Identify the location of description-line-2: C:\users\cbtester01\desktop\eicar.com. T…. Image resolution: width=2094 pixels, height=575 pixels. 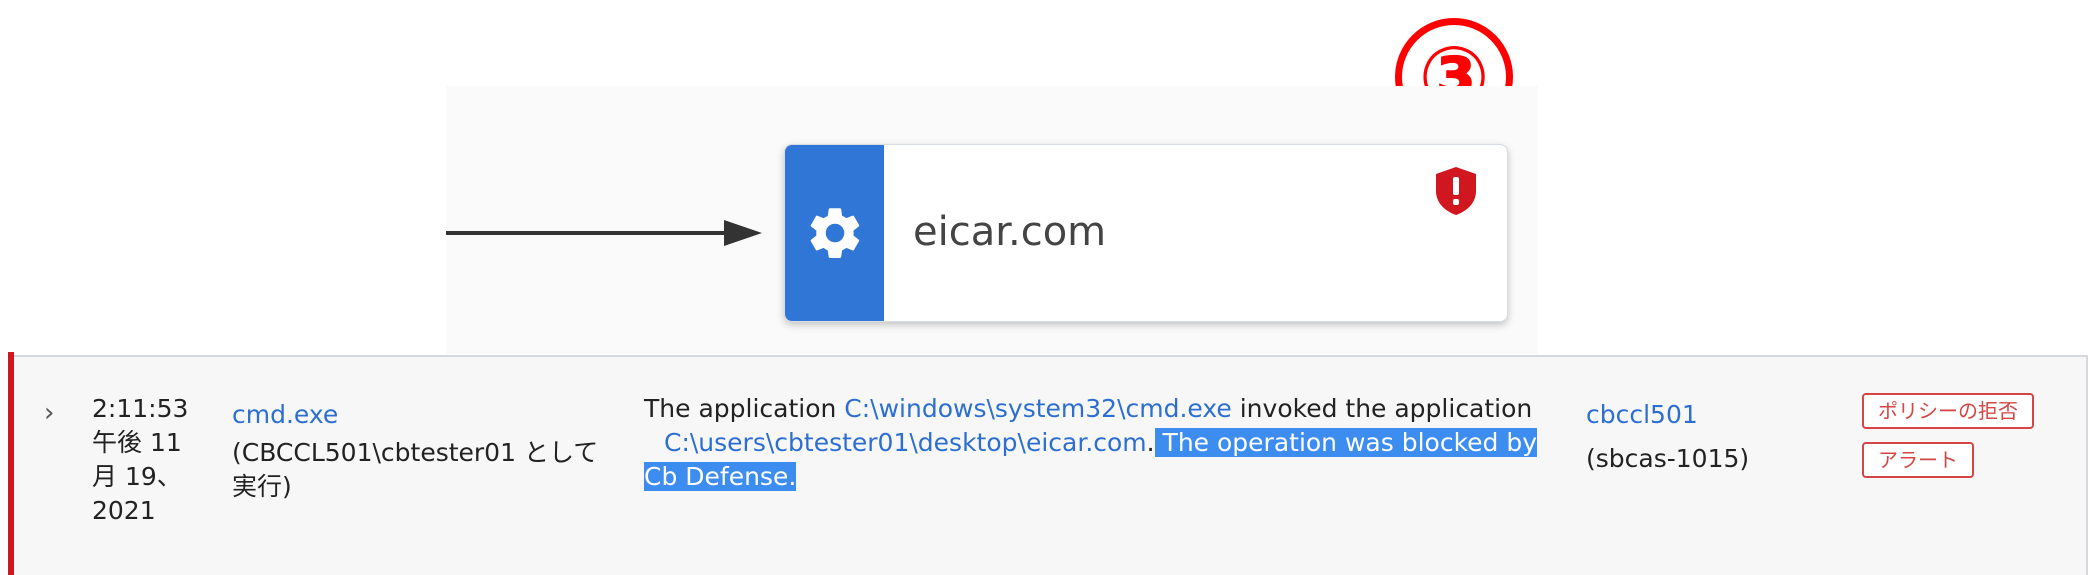
(1104, 443).